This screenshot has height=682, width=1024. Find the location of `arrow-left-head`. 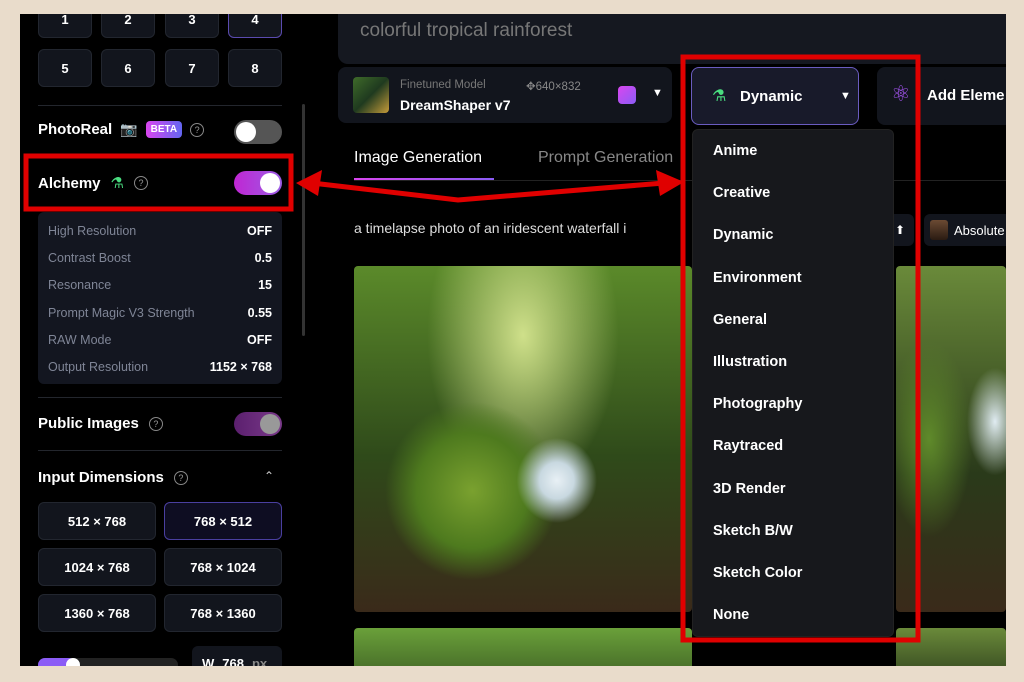

arrow-left-head is located at coordinates (309, 183).